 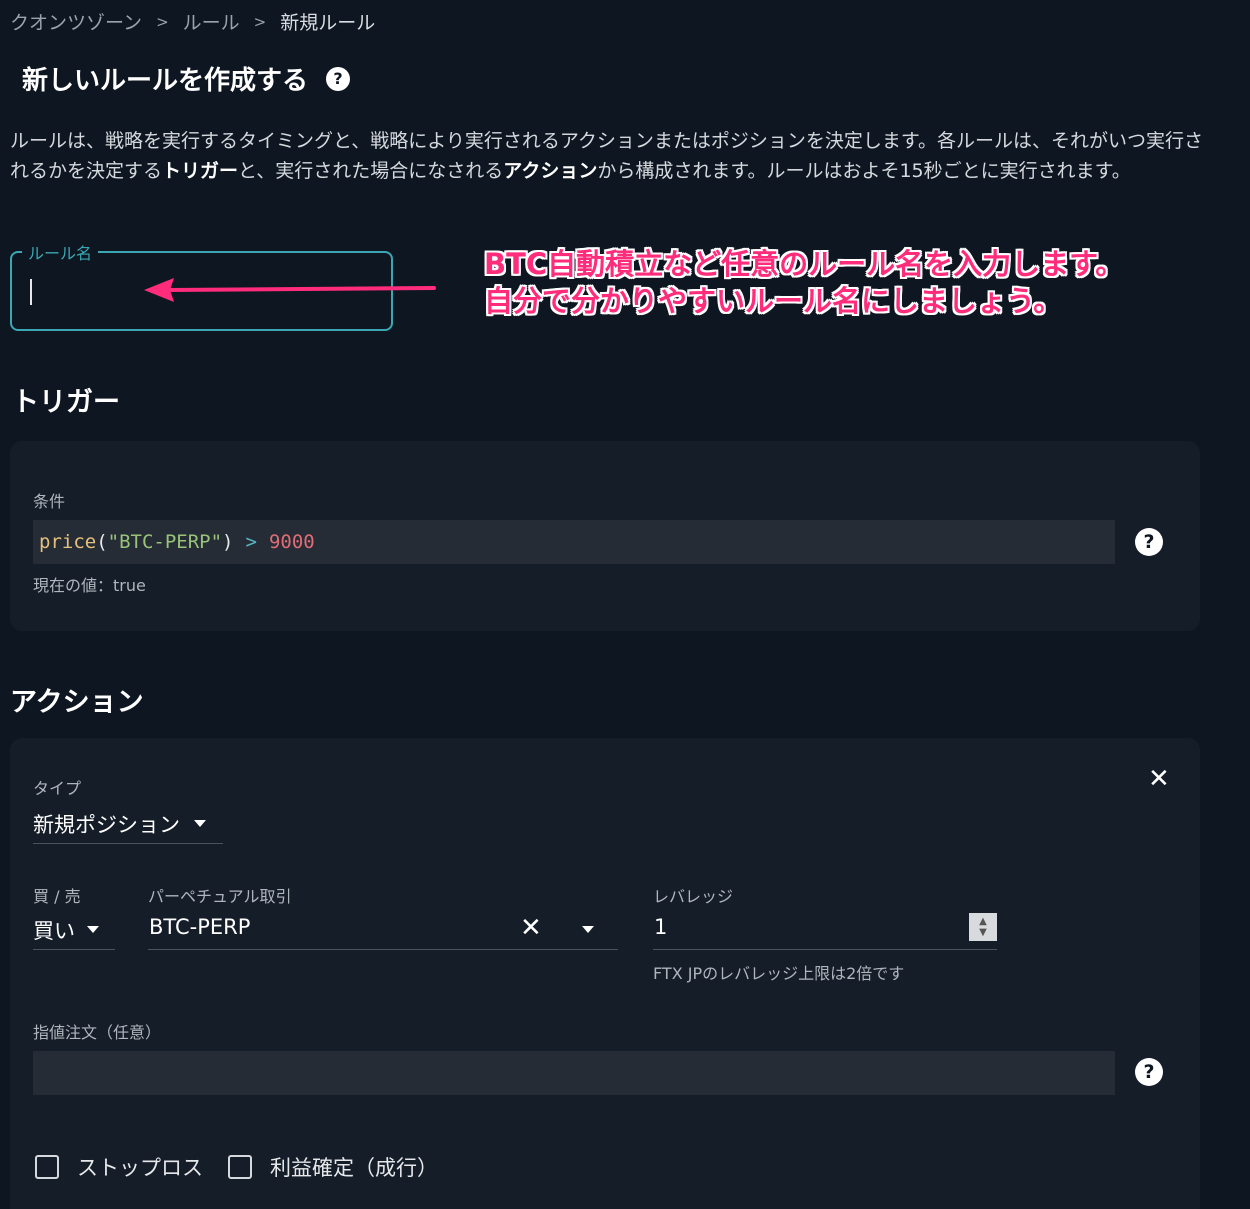 What do you see at coordinates (574, 1073) in the screenshot?
I see `limit-order-input` at bounding box center [574, 1073].